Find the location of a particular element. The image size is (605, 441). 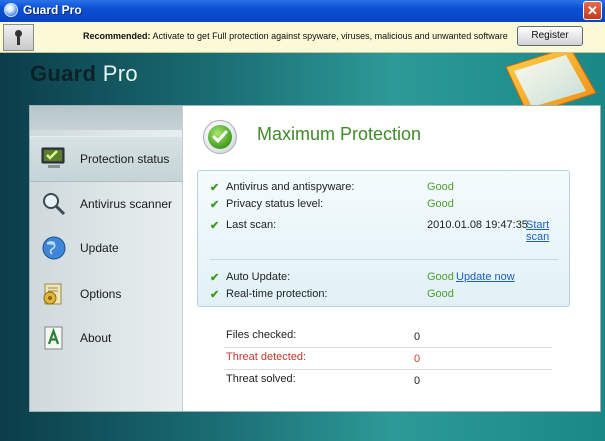

stat-row: Threat solved: 0 is located at coordinates (388, 380).